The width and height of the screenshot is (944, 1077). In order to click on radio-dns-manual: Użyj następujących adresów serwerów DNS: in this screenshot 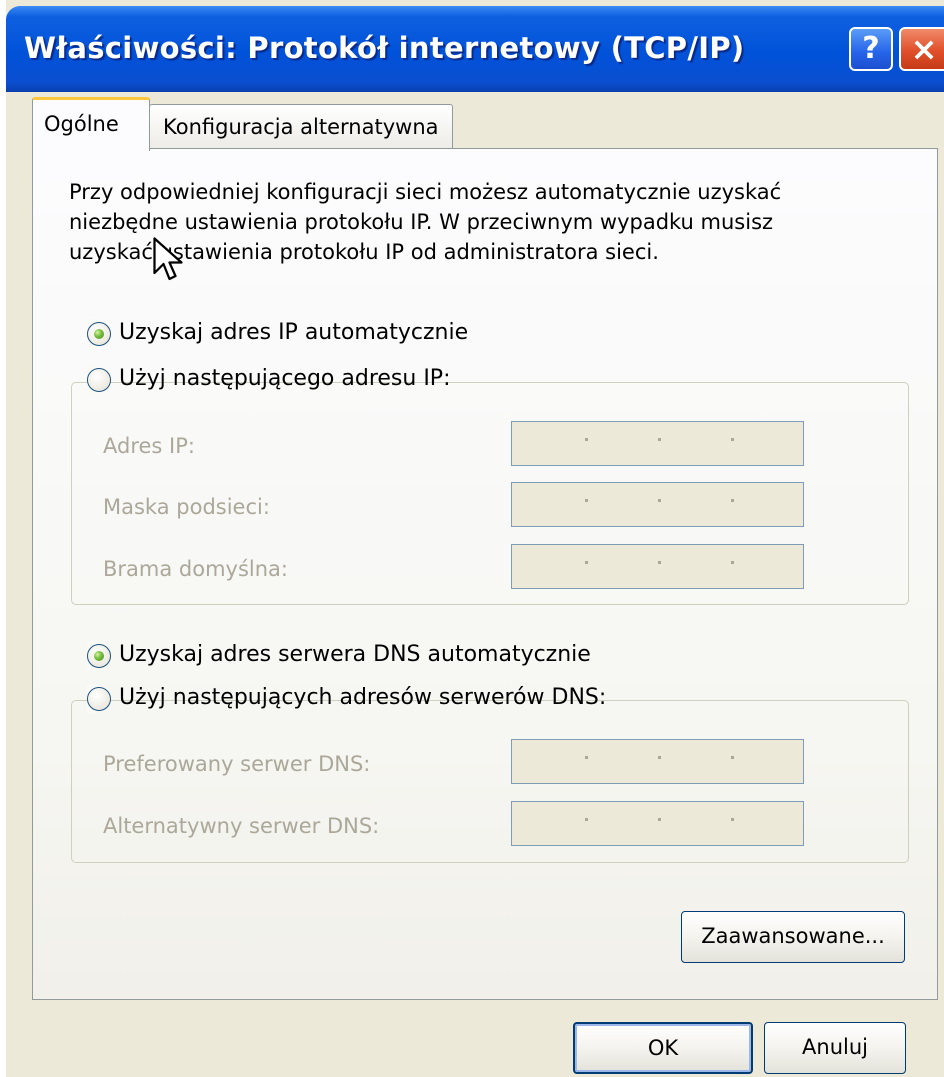, I will do `click(346, 699)`.